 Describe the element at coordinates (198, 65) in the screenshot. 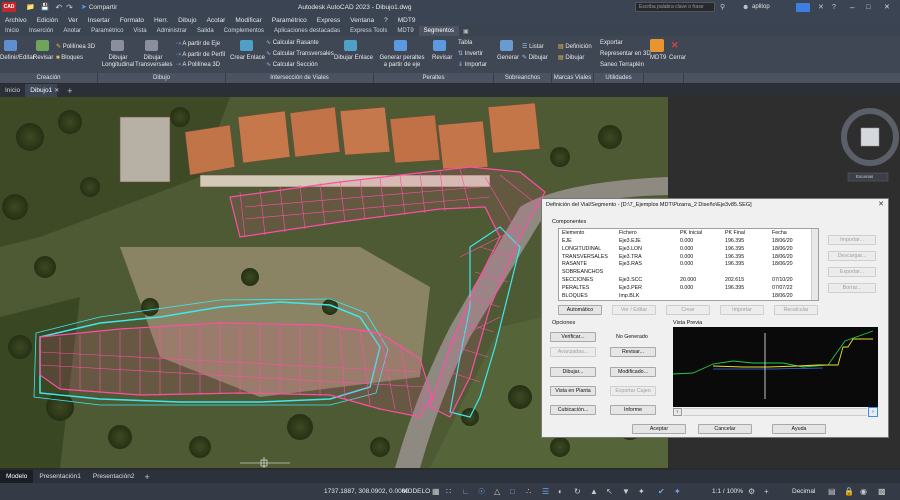

I see `to-polyline-3d-button: ⇢ A Polilínea 3D` at that location.